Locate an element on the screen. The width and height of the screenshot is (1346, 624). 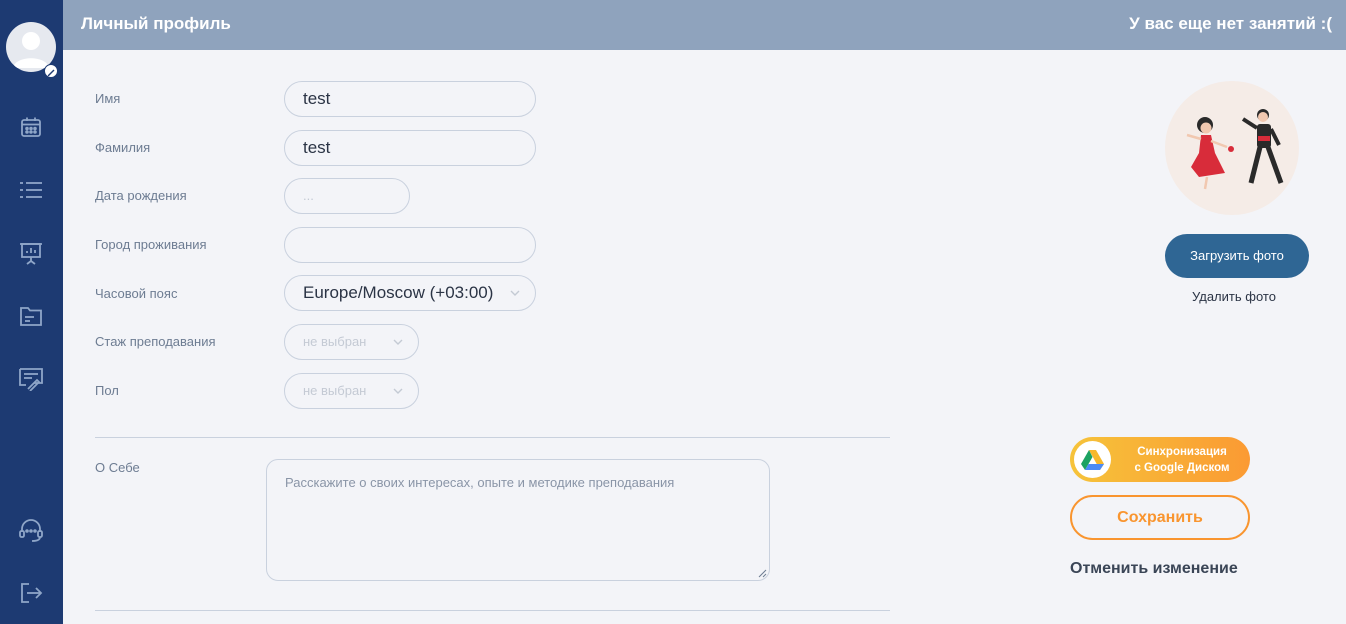
profile-photo is located at coordinates (1232, 148).